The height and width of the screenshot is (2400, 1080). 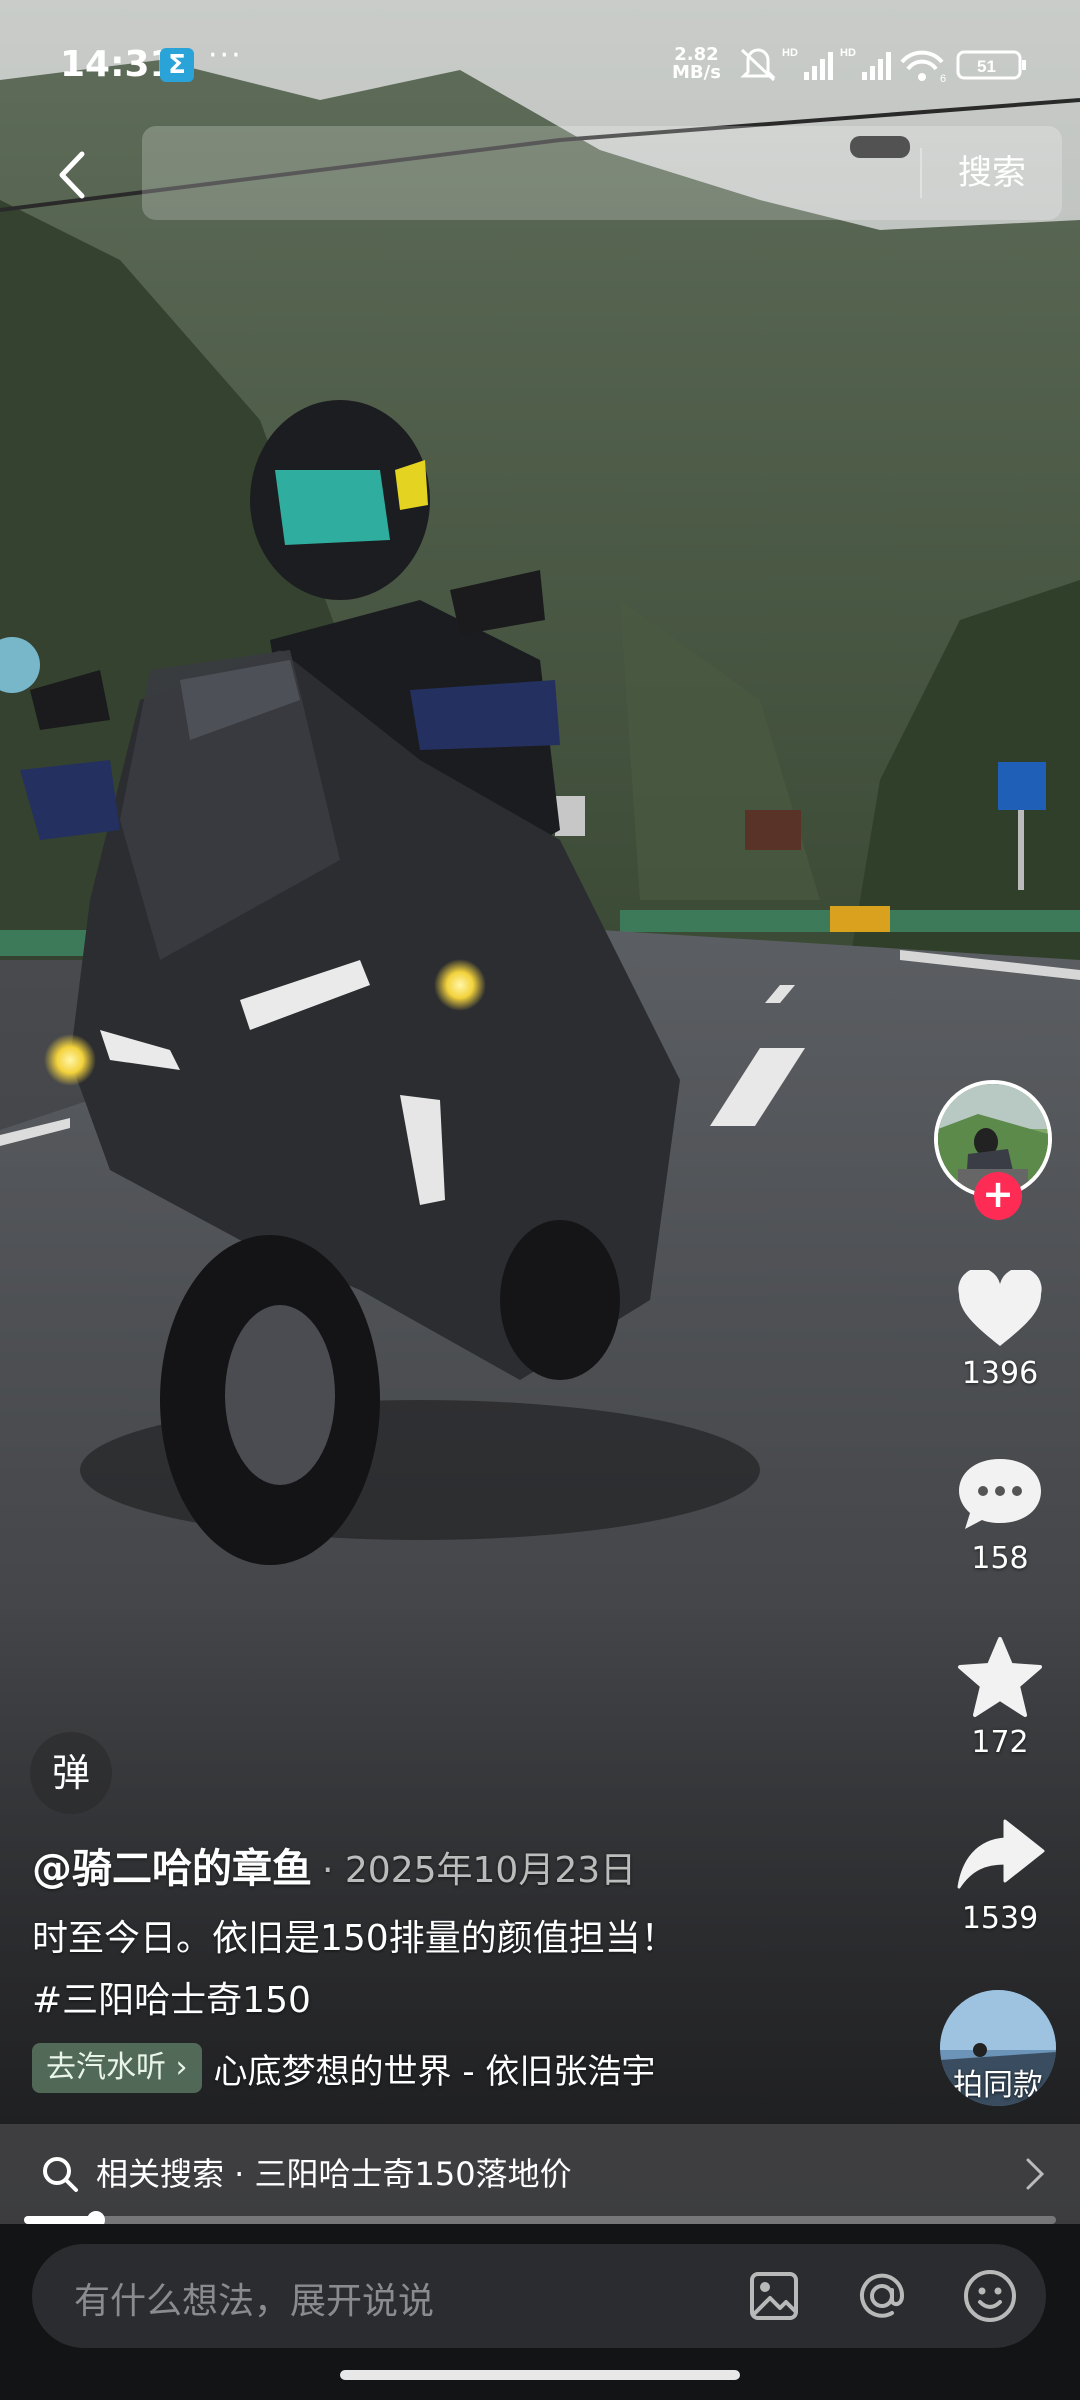 What do you see at coordinates (172, 1869) in the screenshot?
I see `author-name: @骑二哈的章鱼` at bounding box center [172, 1869].